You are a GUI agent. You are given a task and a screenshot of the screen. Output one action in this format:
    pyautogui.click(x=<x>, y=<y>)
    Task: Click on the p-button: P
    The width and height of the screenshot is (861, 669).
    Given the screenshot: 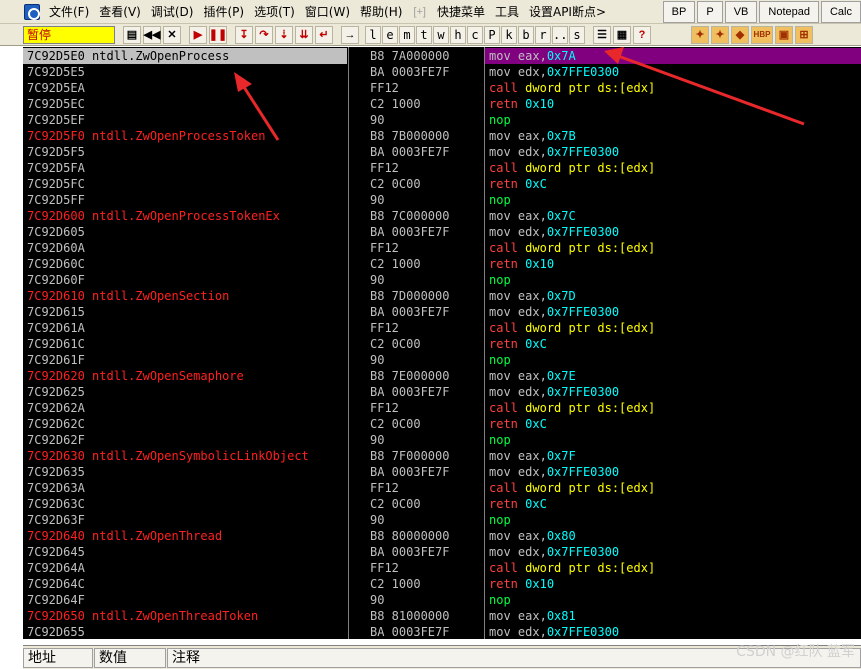 What is the action you would take?
    pyautogui.click(x=710, y=12)
    